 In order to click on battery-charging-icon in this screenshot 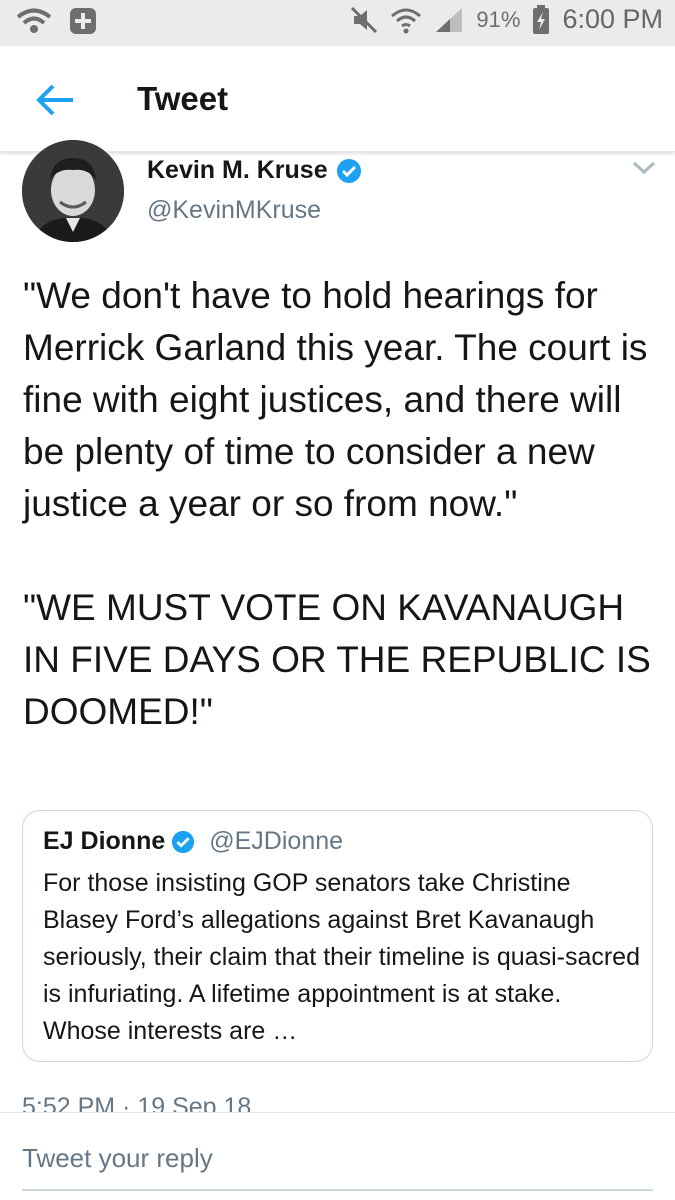, I will do `click(541, 19)`.